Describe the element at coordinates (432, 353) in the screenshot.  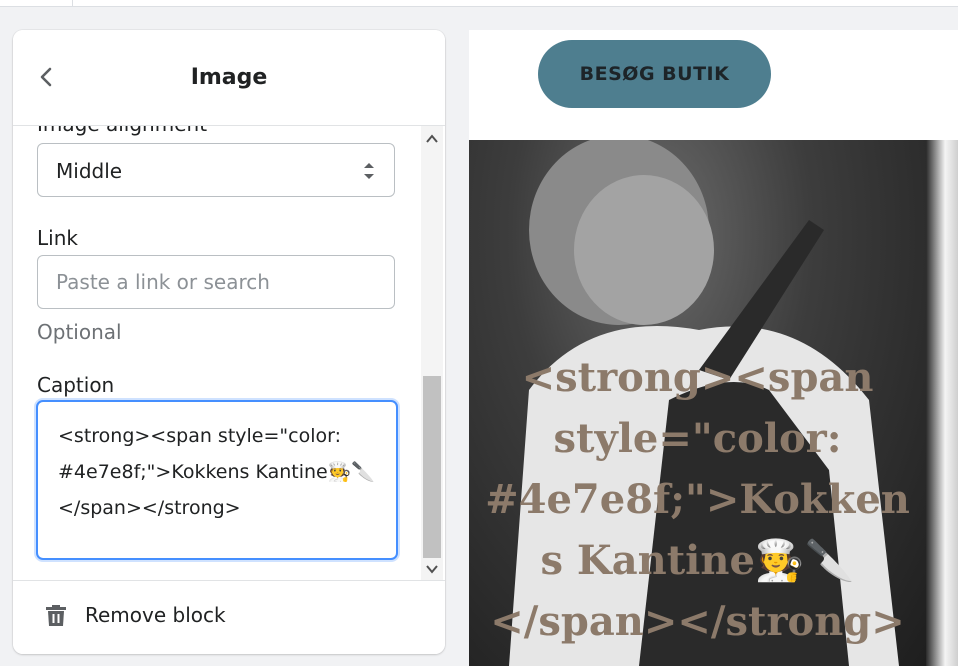
I see `panel-scrollbar` at that location.